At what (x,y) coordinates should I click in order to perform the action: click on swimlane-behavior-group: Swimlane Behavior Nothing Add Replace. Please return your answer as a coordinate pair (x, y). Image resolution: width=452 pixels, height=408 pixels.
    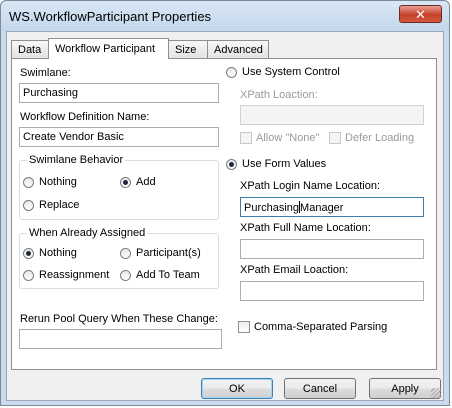
    Looking at the image, I should click on (119, 187).